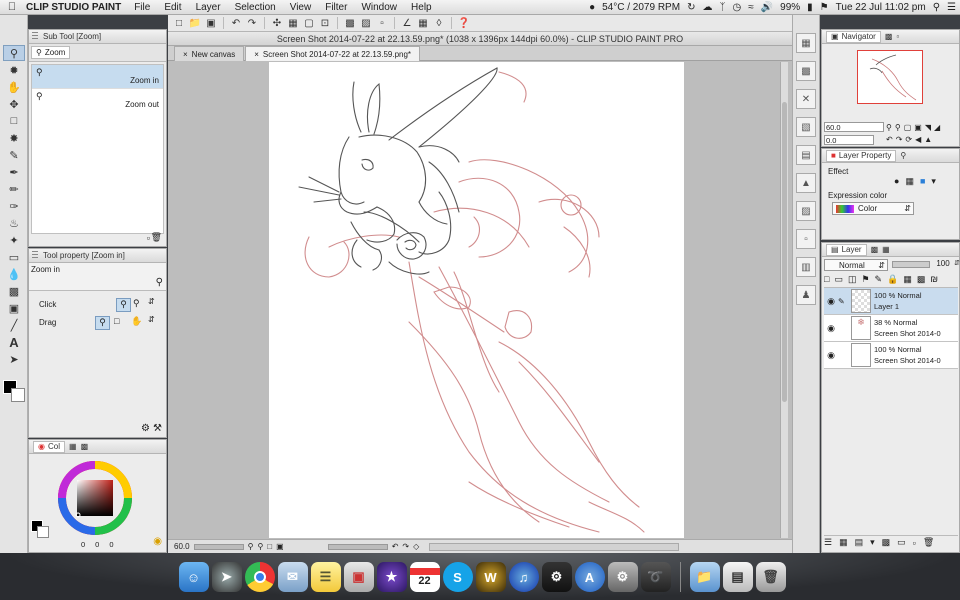 The image size is (960, 600). What do you see at coordinates (490, 577) in the screenshot?
I see `warcraft-icon: W` at bounding box center [490, 577].